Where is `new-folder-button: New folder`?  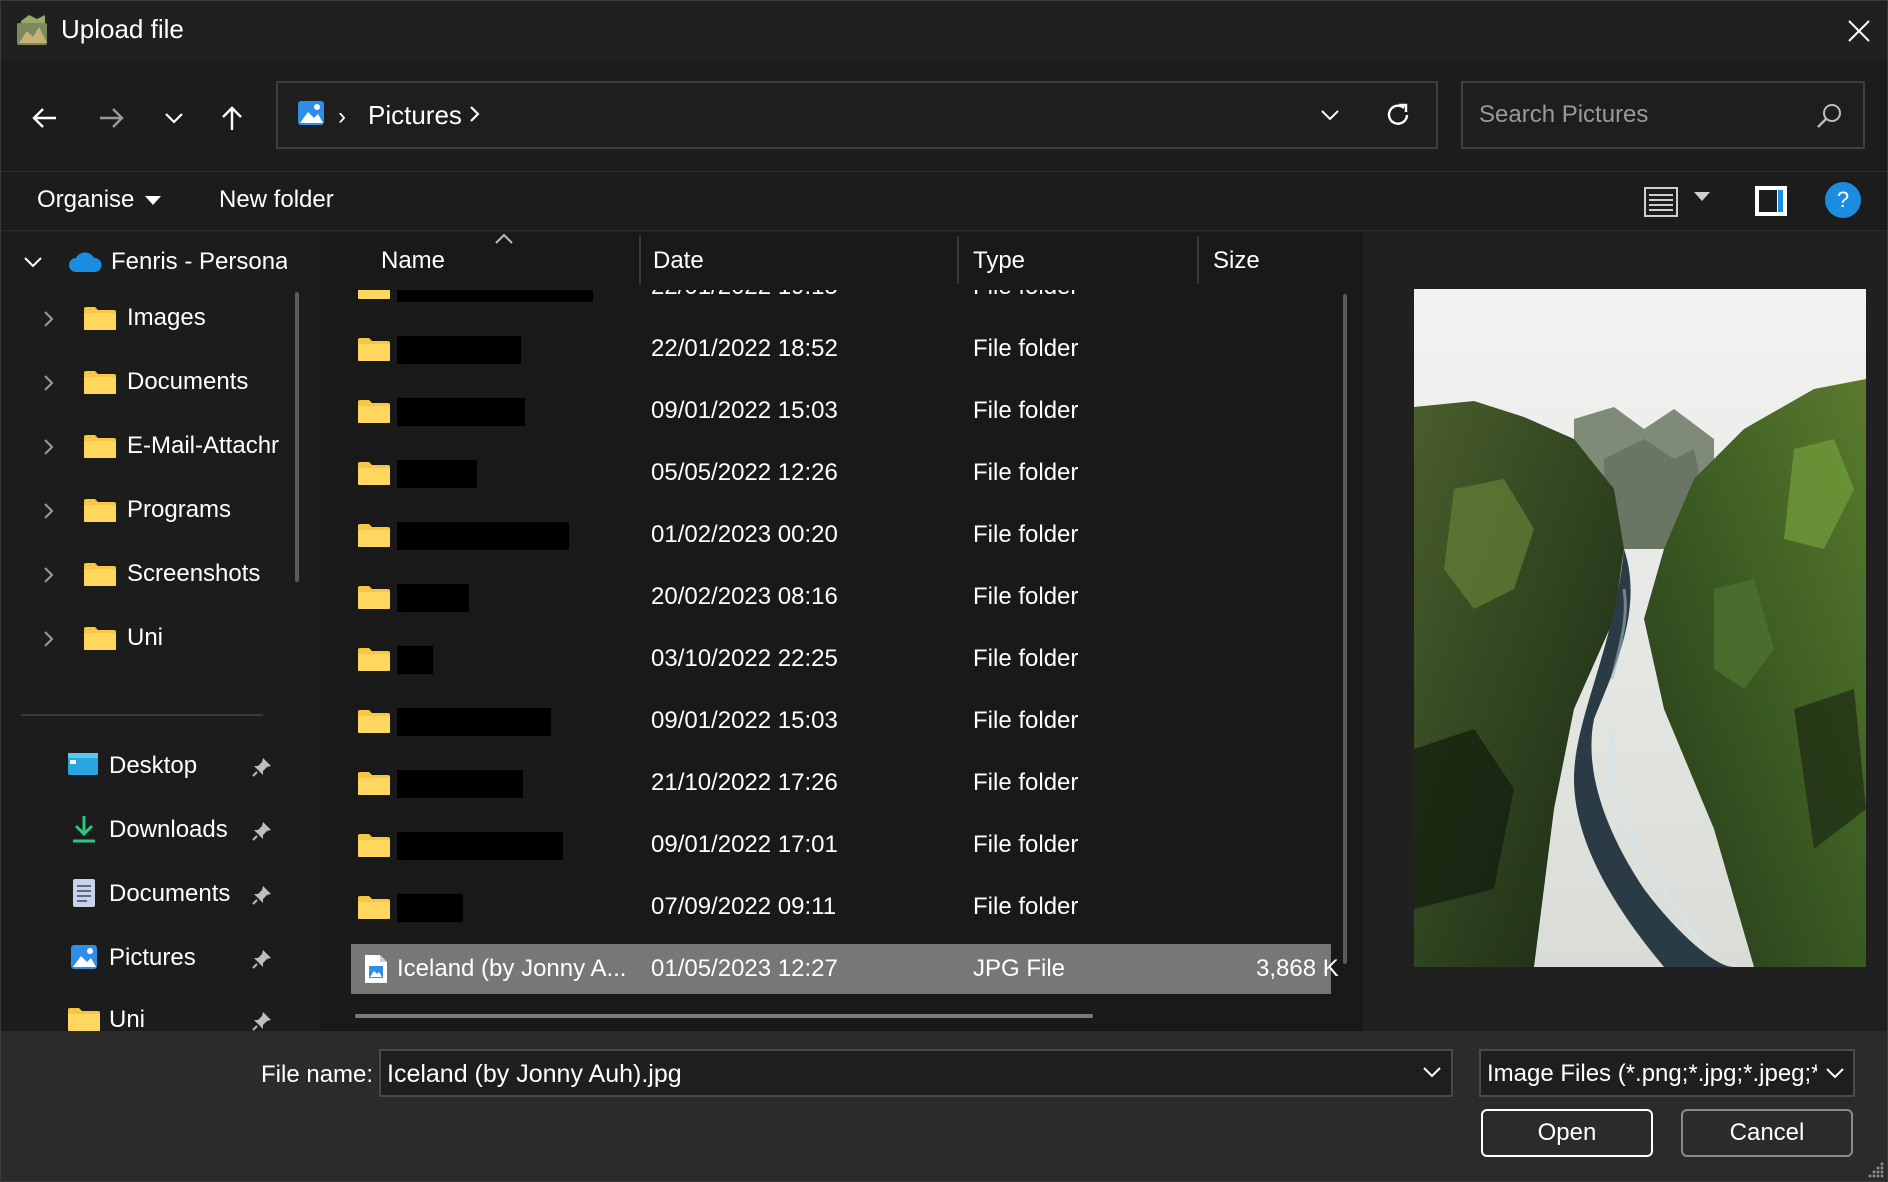 new-folder-button: New folder is located at coordinates (276, 200).